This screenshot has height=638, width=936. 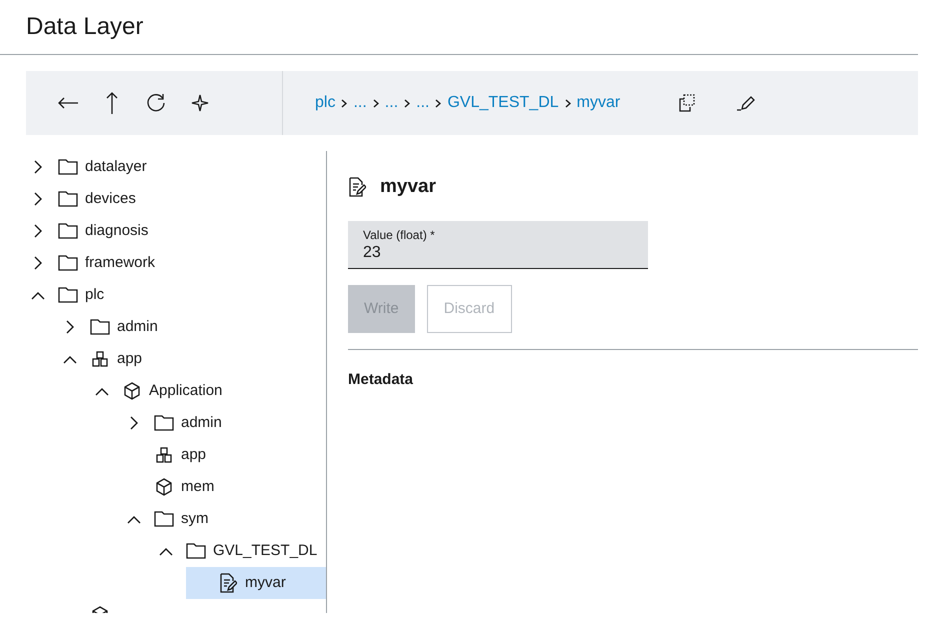 I want to click on tree-item: plc, so click(x=176, y=295).